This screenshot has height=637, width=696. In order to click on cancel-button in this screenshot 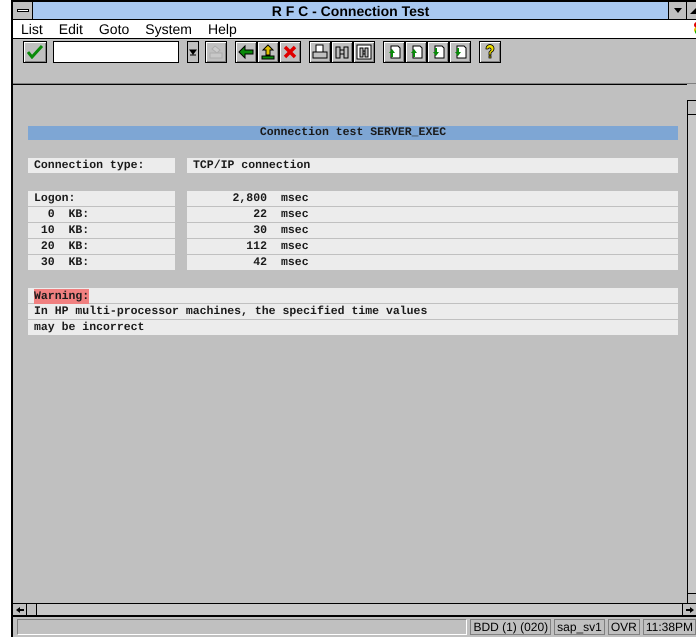, I will do `click(290, 51)`.